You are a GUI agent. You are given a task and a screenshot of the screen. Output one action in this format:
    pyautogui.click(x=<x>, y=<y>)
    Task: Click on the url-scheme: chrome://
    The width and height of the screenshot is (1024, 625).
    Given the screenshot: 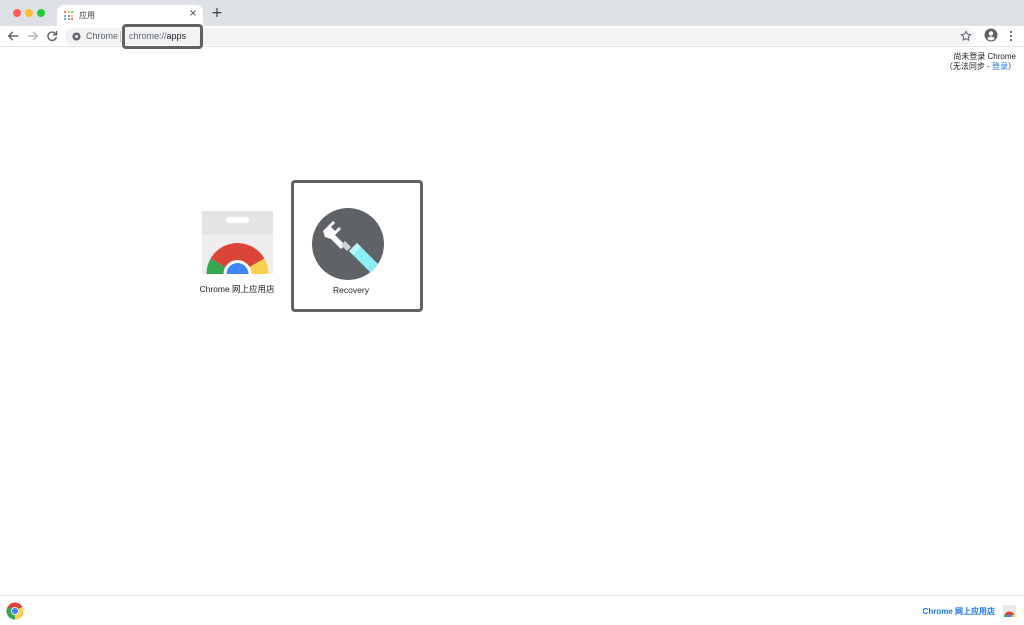 What is the action you would take?
    pyautogui.click(x=148, y=36)
    